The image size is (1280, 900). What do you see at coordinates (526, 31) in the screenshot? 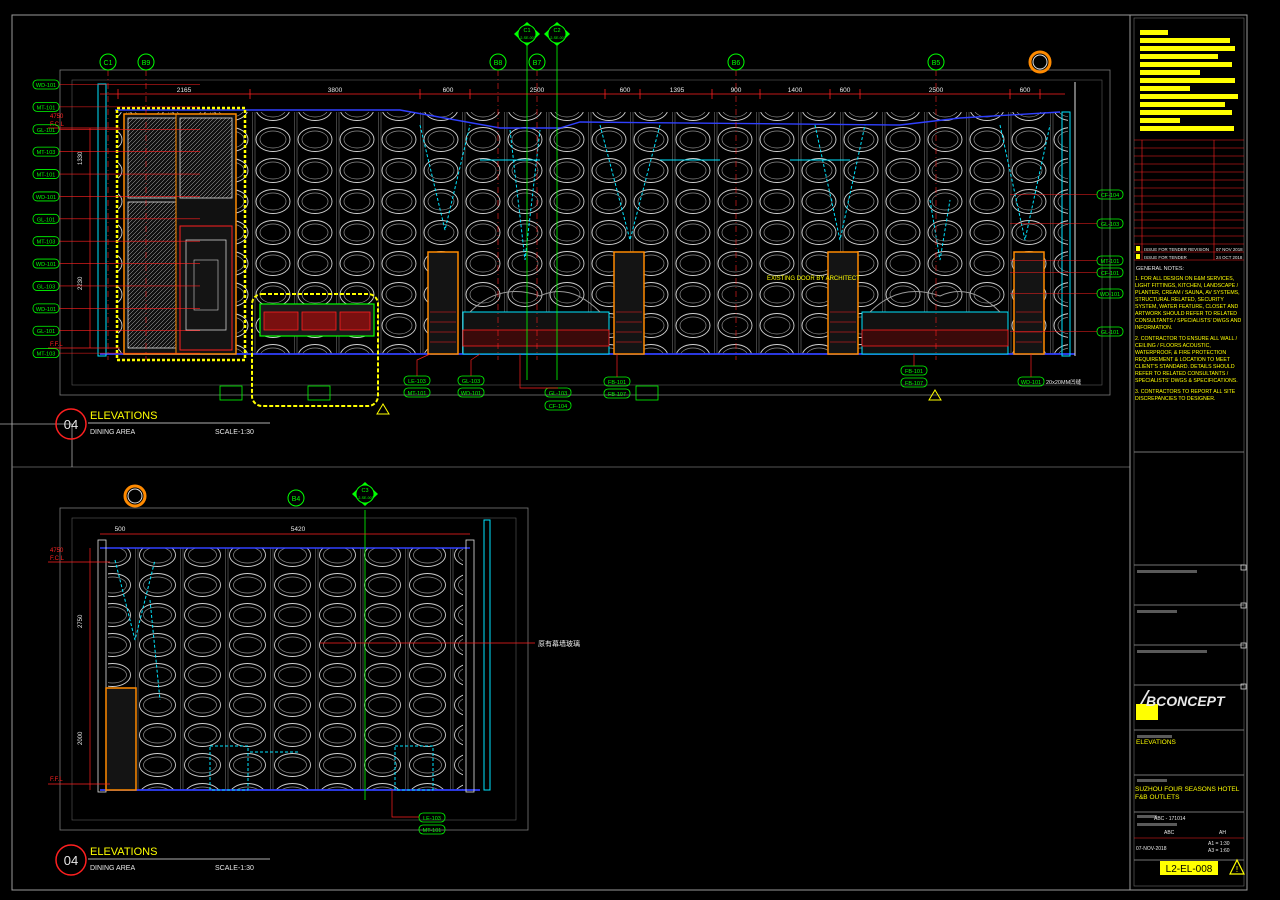
I see `svg-text: C1` at bounding box center [526, 31].